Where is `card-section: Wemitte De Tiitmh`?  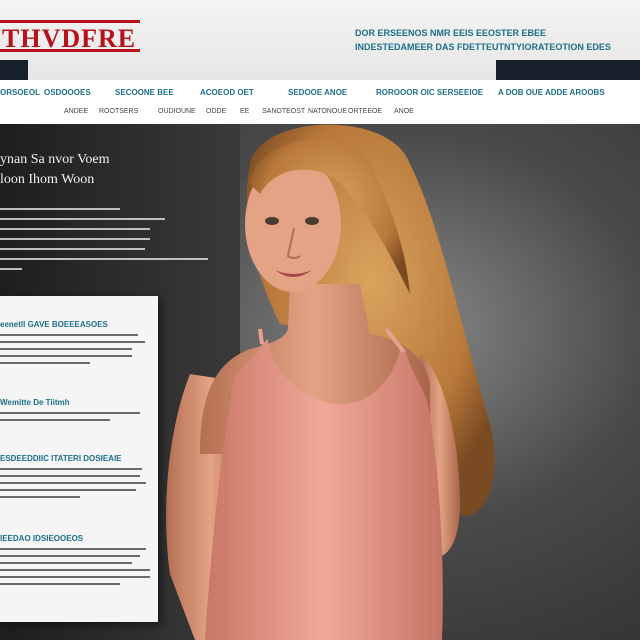
card-section: Wemitte De Tiitmh is located at coordinates (75, 409).